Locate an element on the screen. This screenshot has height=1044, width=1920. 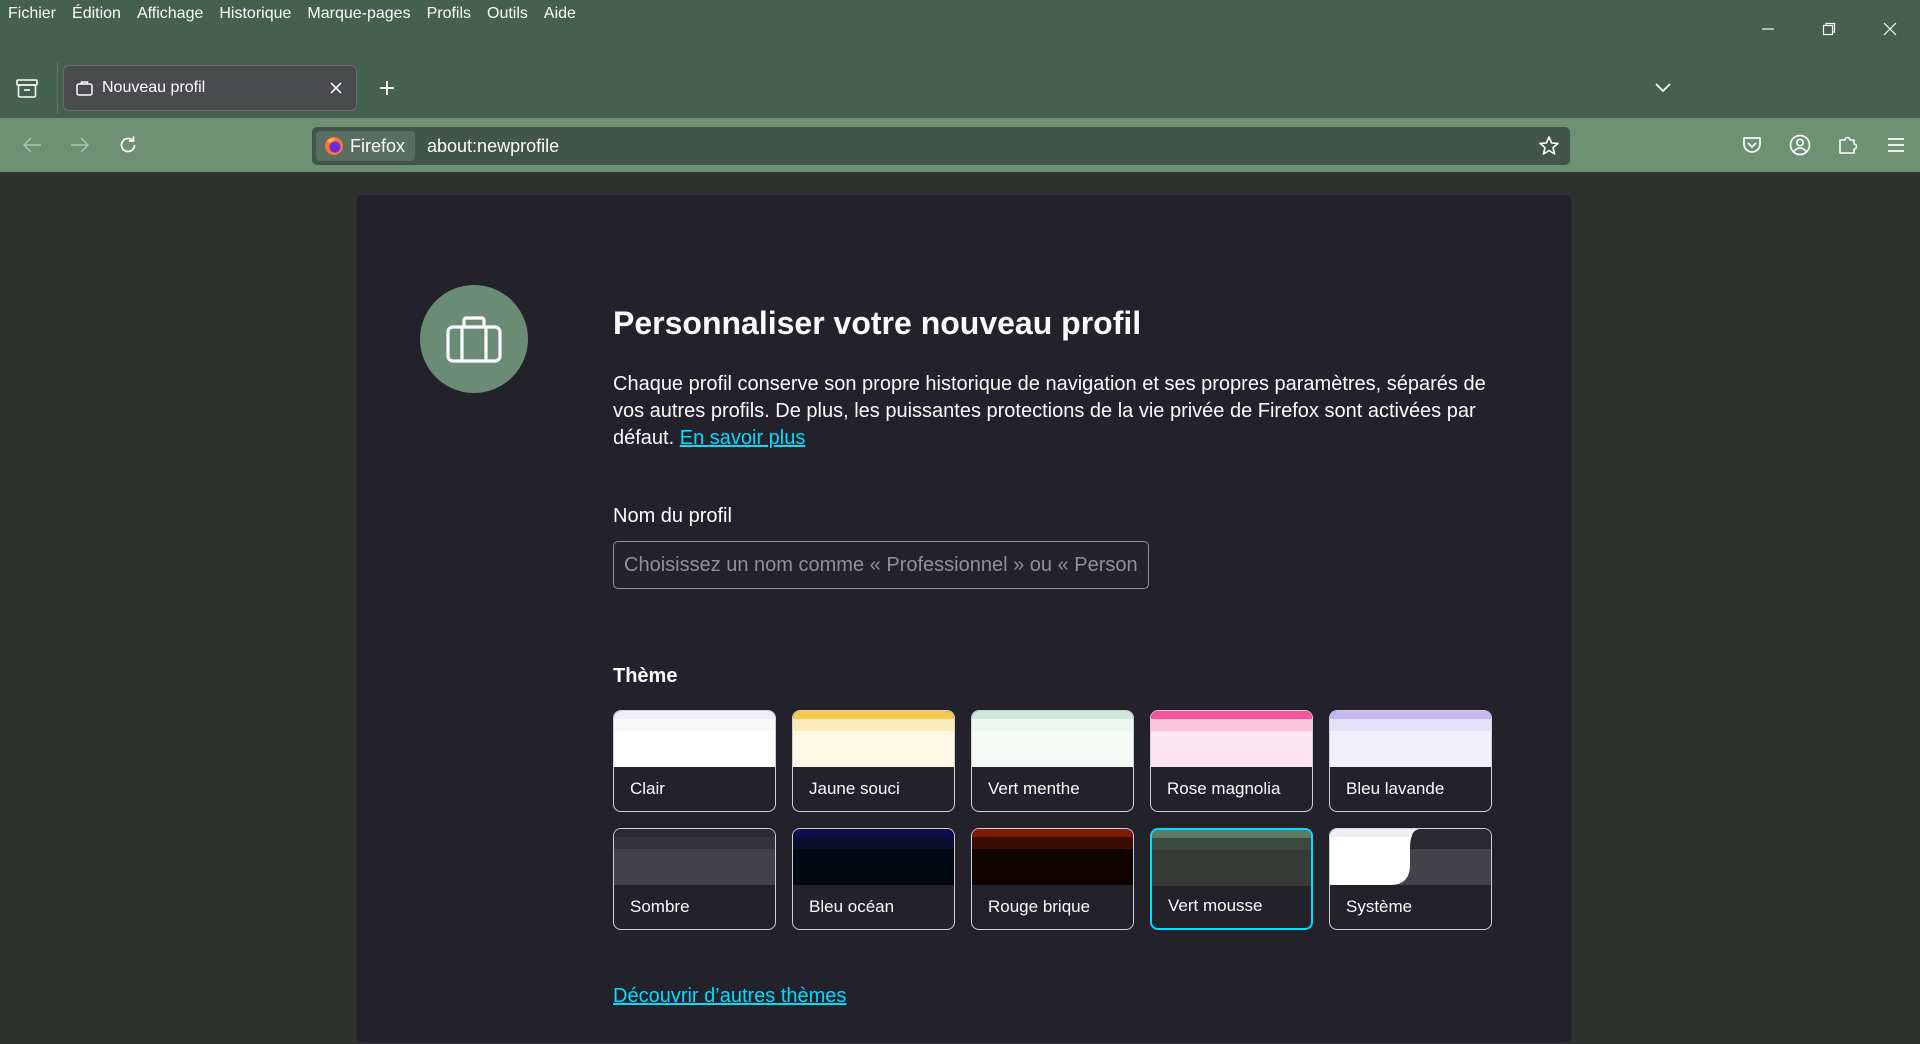
back-button is located at coordinates (32, 145).